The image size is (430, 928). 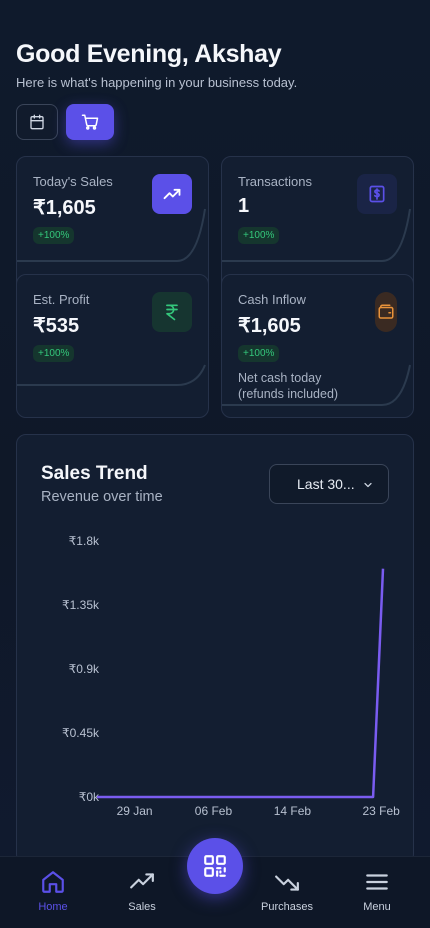 What do you see at coordinates (142, 891) in the screenshot?
I see `nav-sales: Sales` at bounding box center [142, 891].